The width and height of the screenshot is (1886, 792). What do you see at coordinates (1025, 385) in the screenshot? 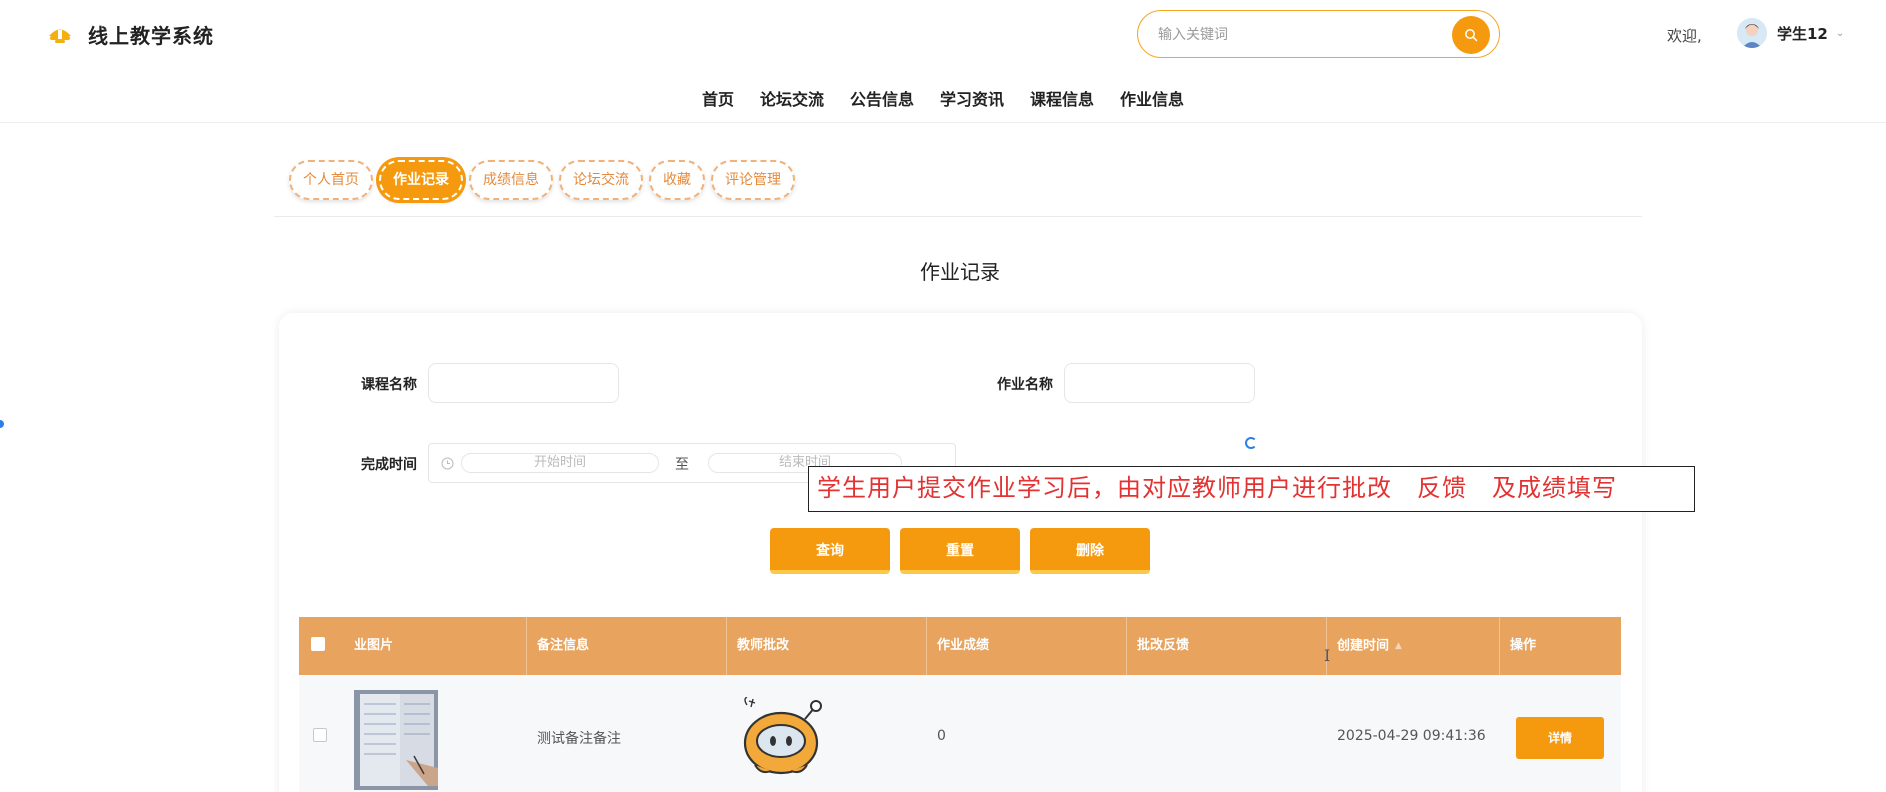
I see `homework-name-label: 作业名称` at bounding box center [1025, 385].